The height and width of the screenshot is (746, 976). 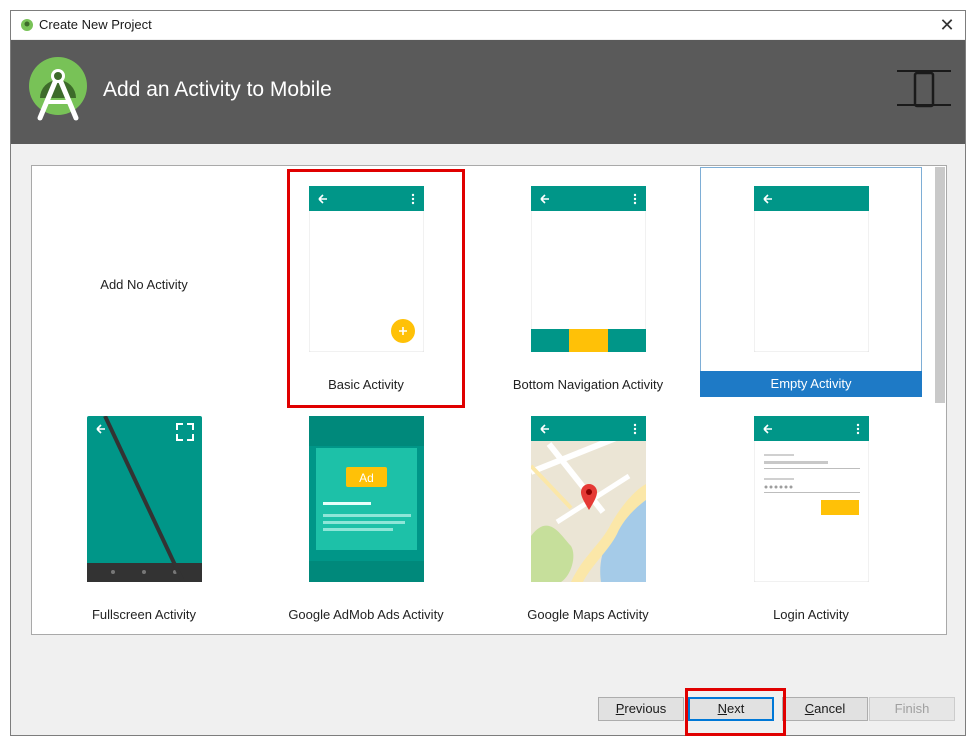 What do you see at coordinates (924, 89) in the screenshot?
I see `phone-form-factor-icon` at bounding box center [924, 89].